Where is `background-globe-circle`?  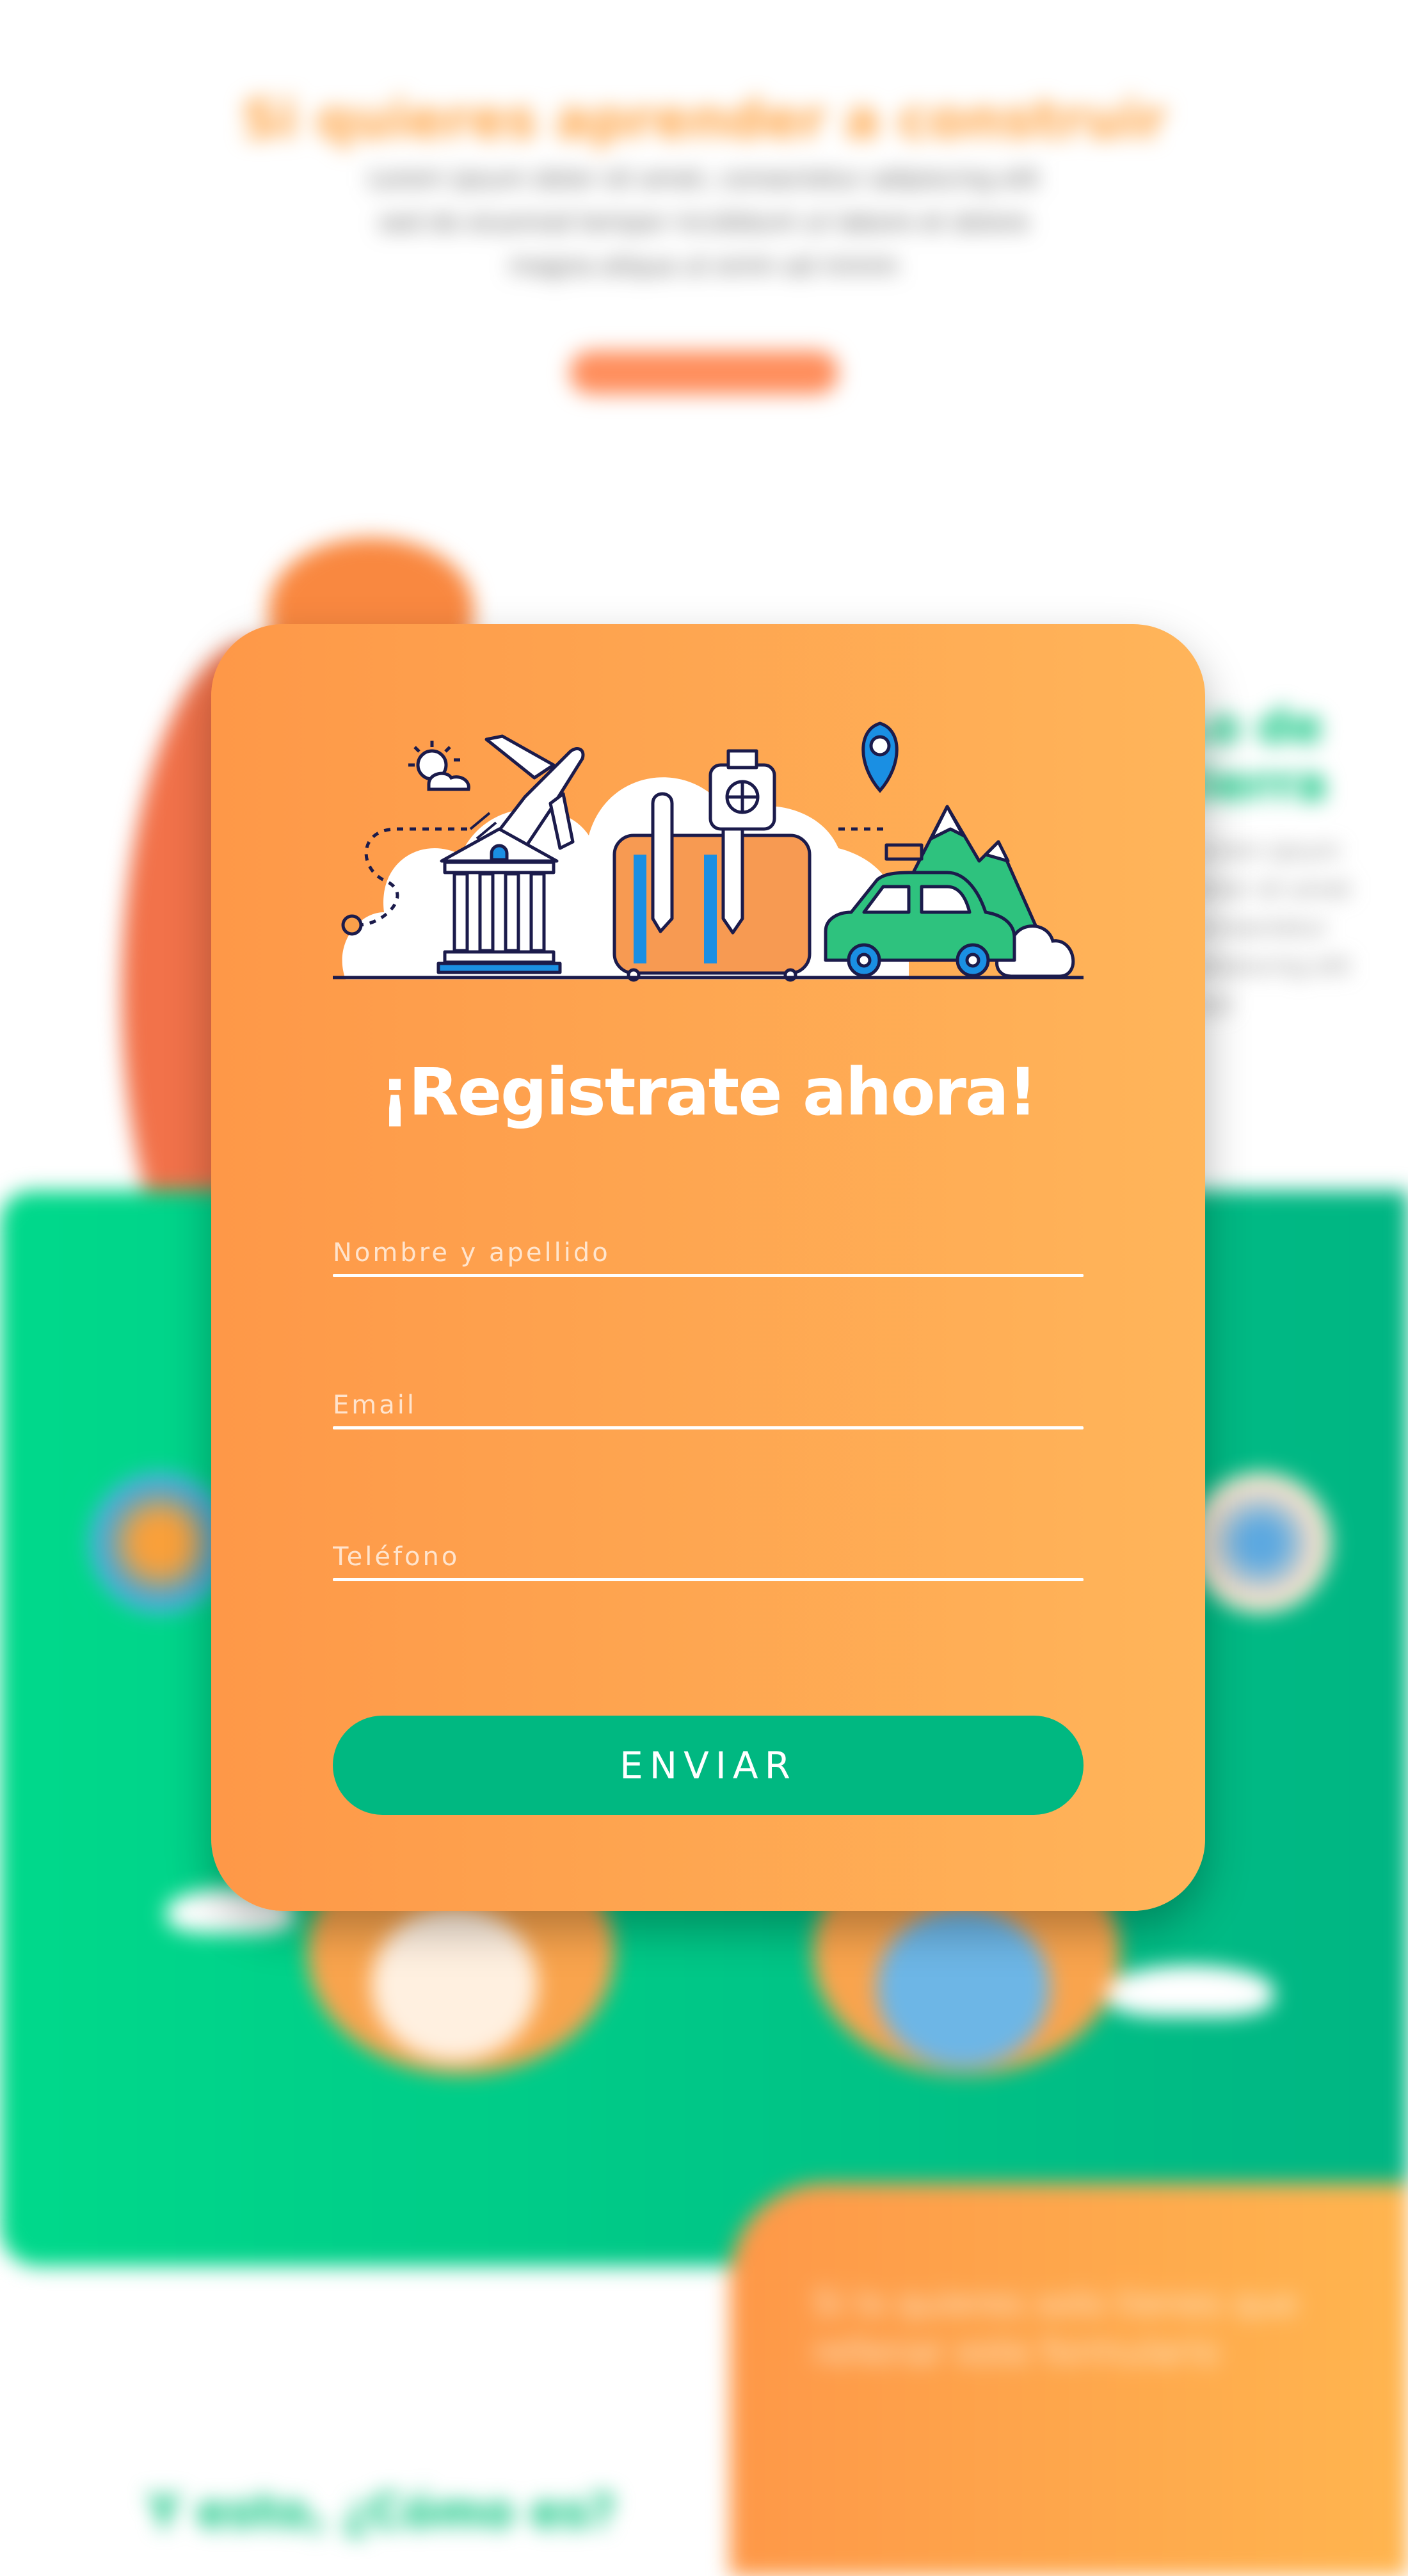
background-globe-circle is located at coordinates (160, 1542).